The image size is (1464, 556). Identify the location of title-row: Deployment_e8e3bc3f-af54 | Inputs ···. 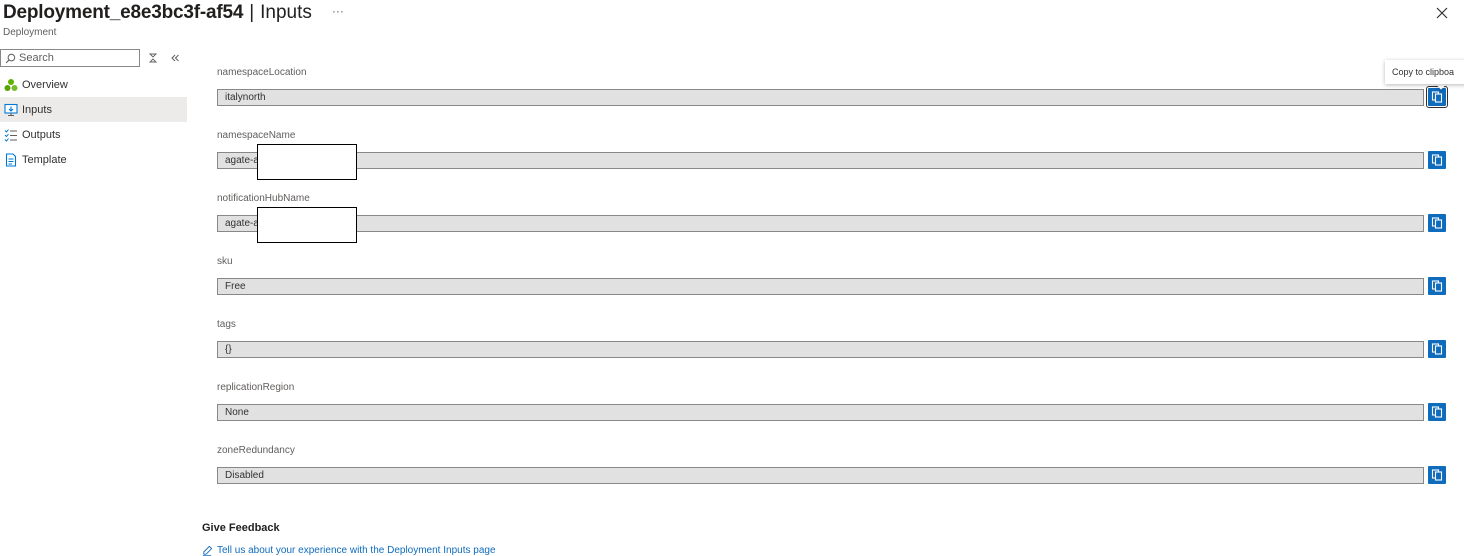
(173, 13).